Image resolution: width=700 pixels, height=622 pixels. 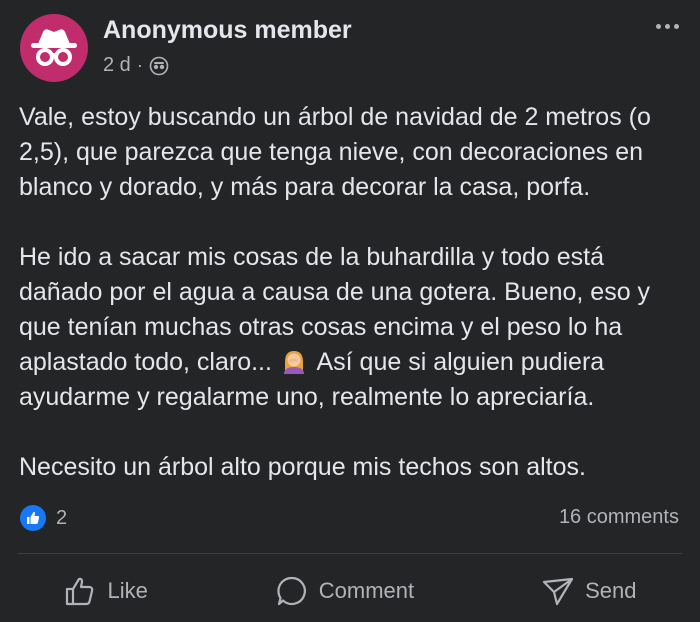 I want to click on avatar, so click(x=54, y=48).